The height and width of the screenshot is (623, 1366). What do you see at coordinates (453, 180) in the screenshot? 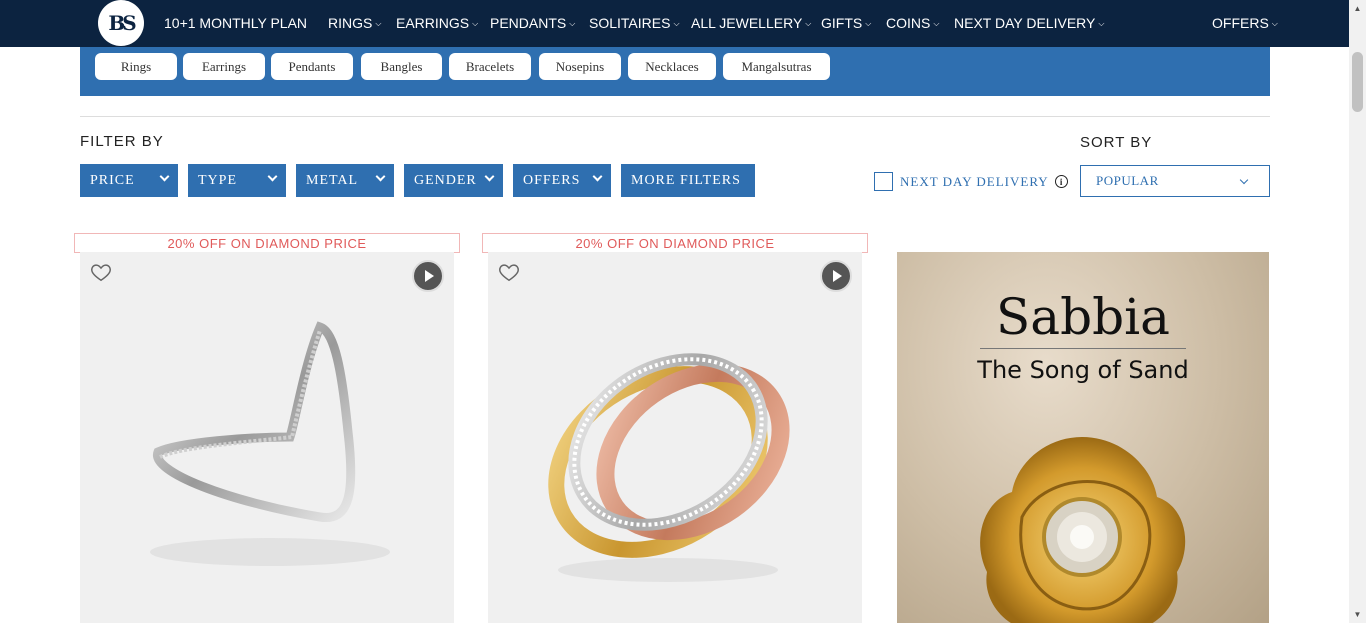
I see `filter-gender-button: GENDER` at bounding box center [453, 180].